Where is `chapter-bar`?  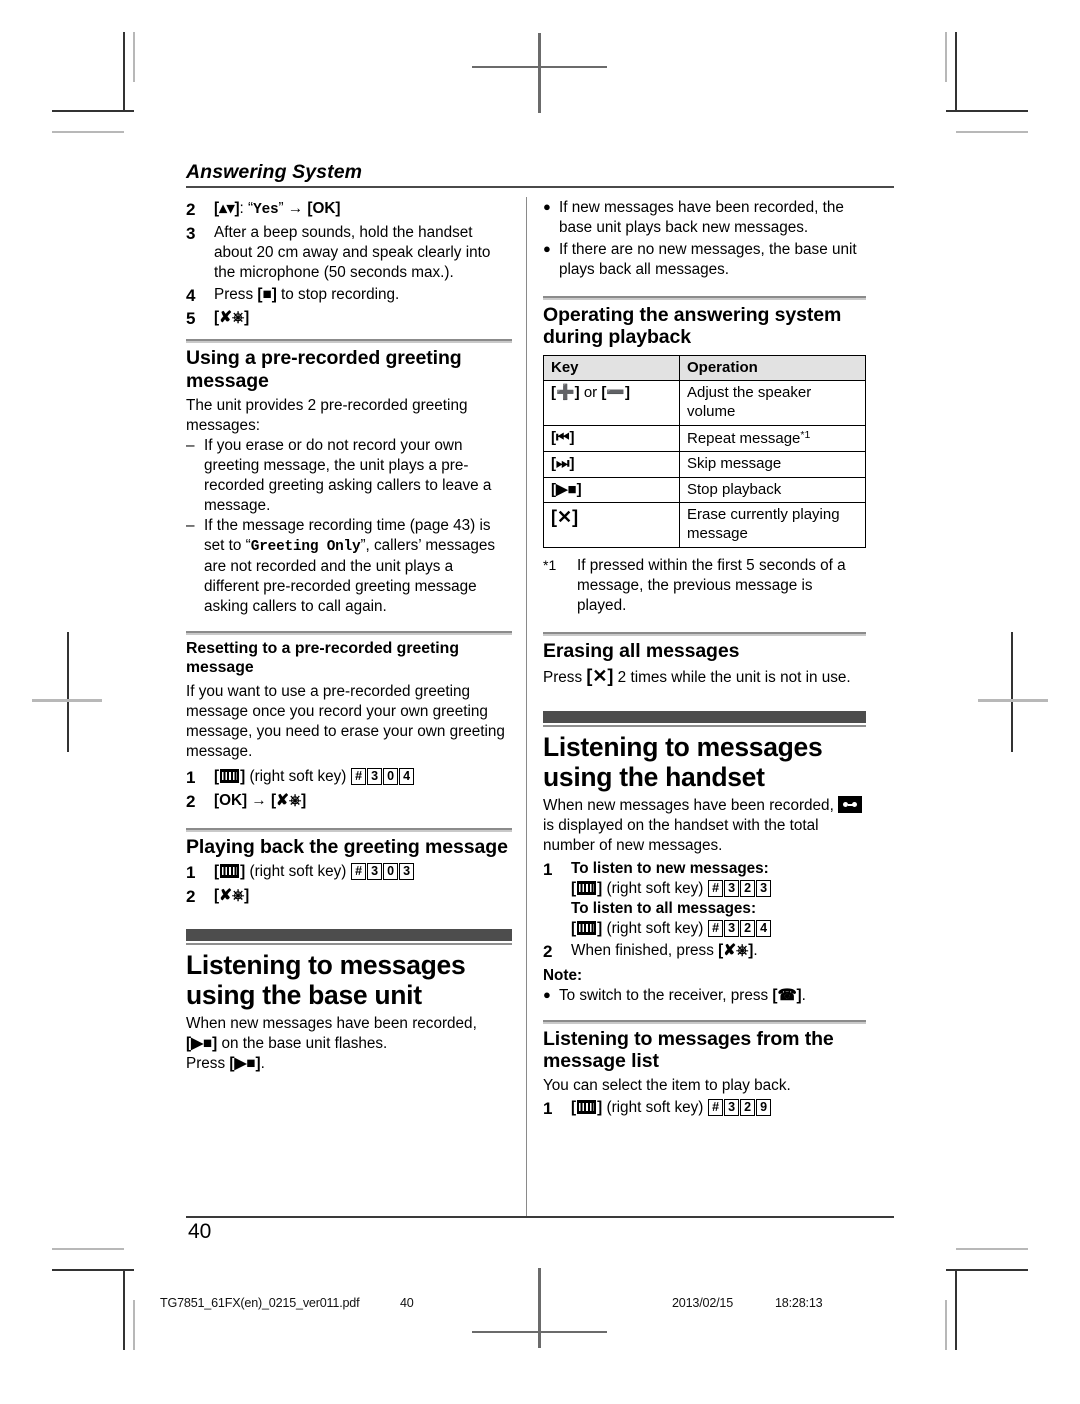 chapter-bar is located at coordinates (349, 934).